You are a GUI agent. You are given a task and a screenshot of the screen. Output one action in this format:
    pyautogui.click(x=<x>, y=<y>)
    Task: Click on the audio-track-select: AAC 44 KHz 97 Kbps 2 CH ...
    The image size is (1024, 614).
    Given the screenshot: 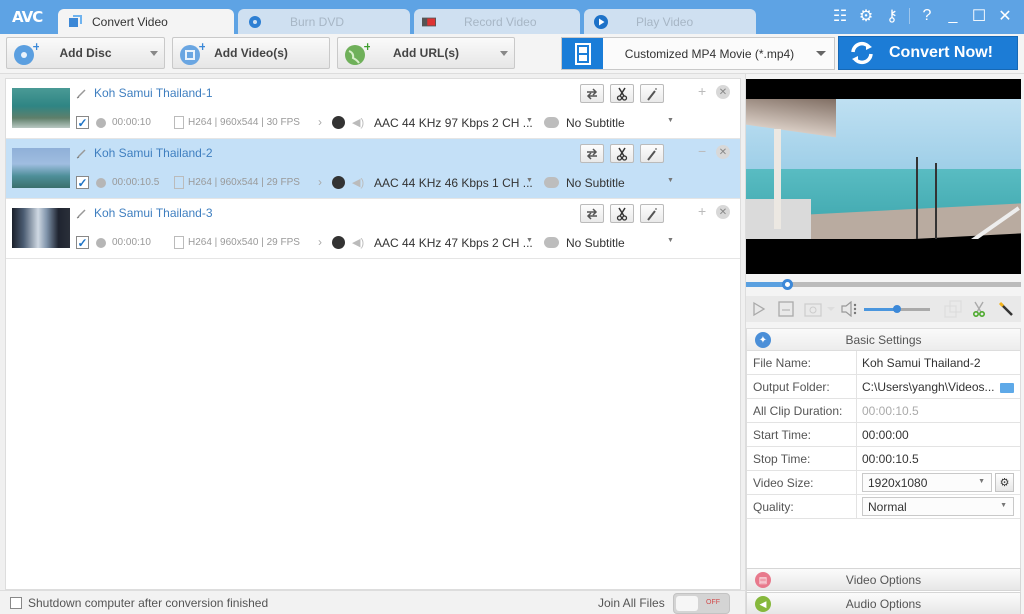 What is the action you would take?
    pyautogui.click(x=453, y=123)
    